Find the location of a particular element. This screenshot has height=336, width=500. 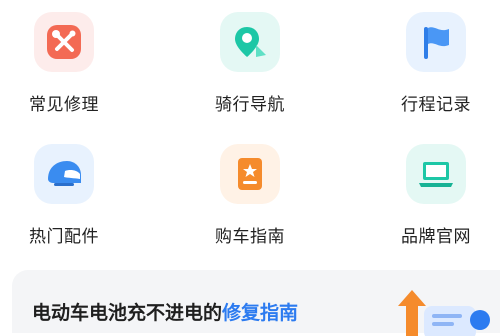

grid-item-label: 热门配件 is located at coordinates (64, 237).